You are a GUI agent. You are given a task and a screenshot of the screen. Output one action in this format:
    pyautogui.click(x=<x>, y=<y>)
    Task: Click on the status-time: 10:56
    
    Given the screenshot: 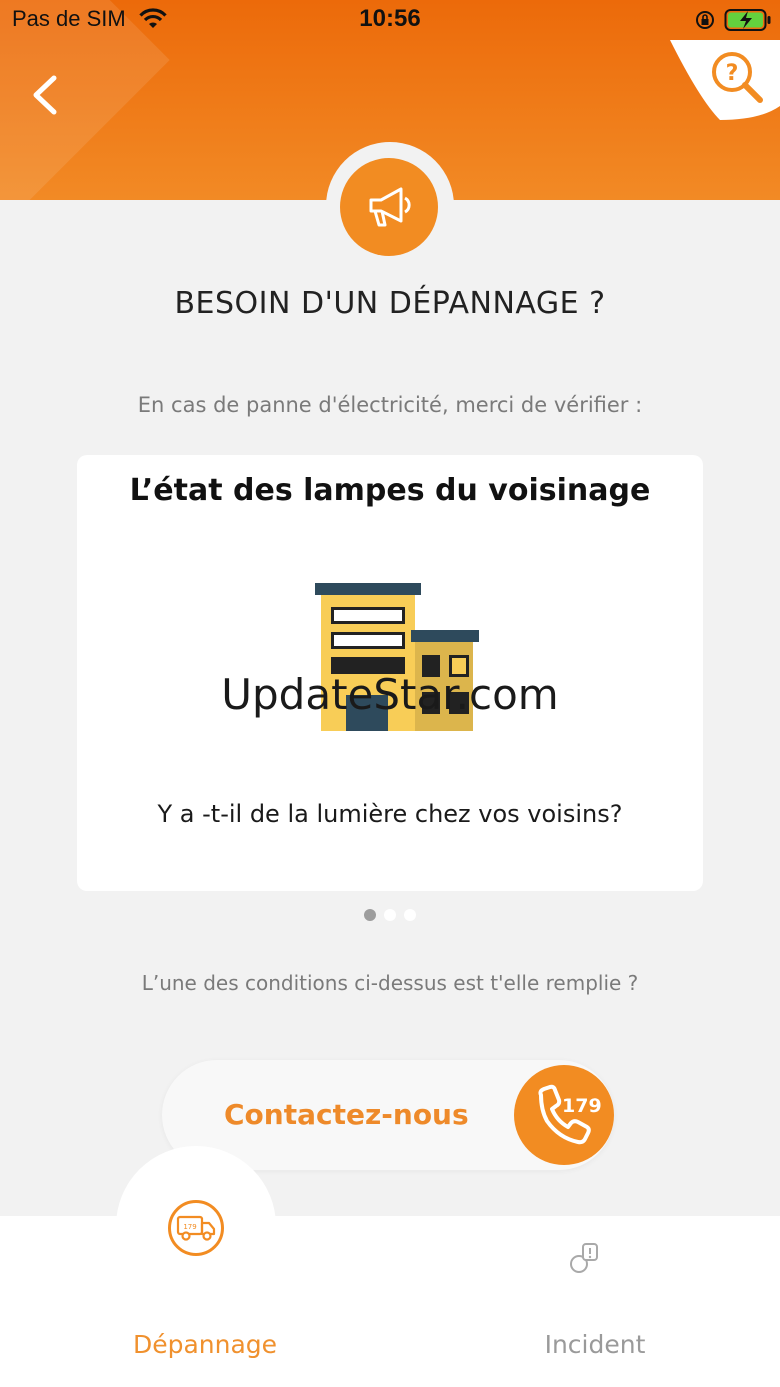 What is the action you would take?
    pyautogui.click(x=390, y=18)
    